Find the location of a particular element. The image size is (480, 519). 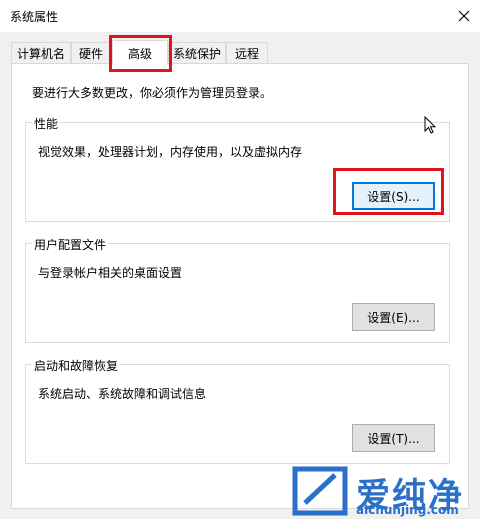

watermark-url: aichunjing.com is located at coordinates (407, 510).